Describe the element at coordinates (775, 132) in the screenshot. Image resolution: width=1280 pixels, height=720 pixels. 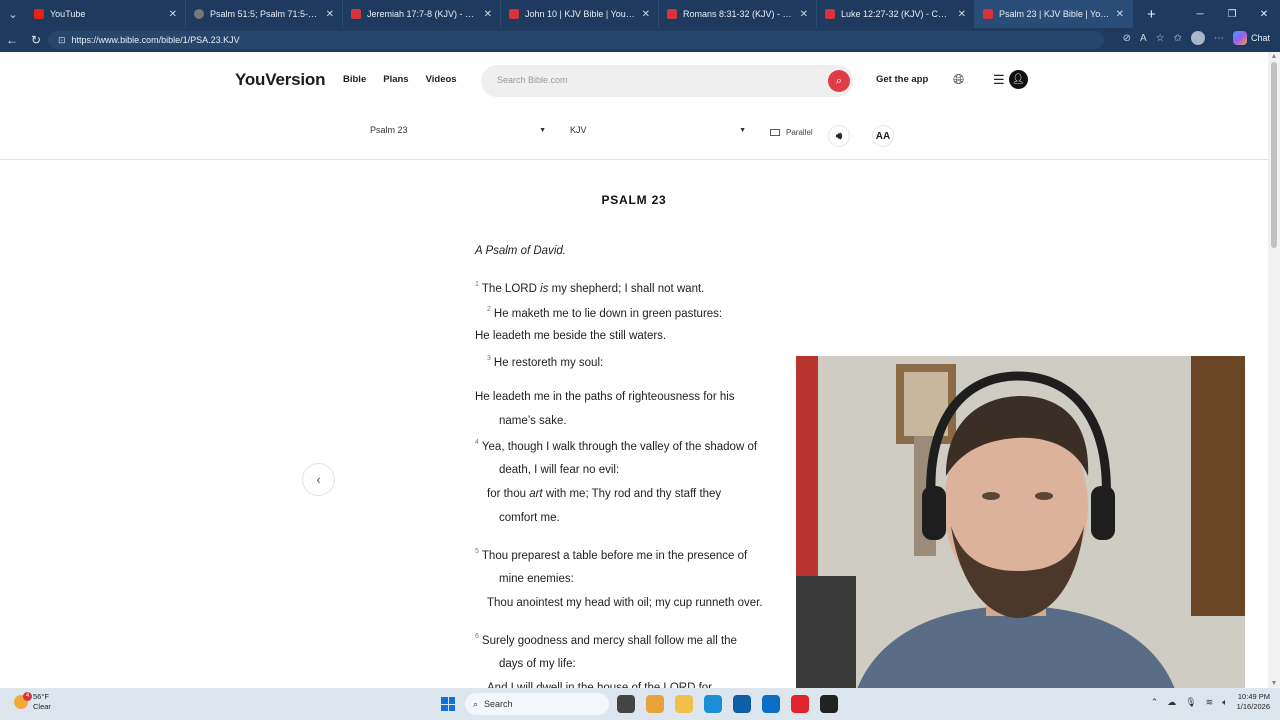
I see `parallel-icon` at that location.